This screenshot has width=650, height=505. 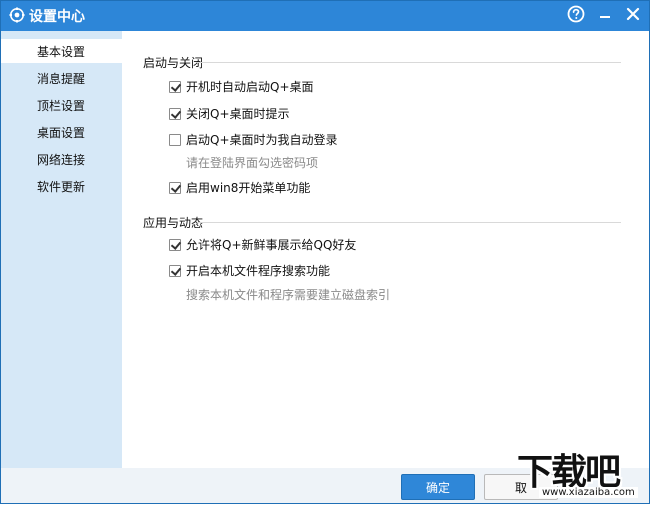 I want to click on option-win8-menu: 启用win8开始菜单功能, so click(x=239, y=187).